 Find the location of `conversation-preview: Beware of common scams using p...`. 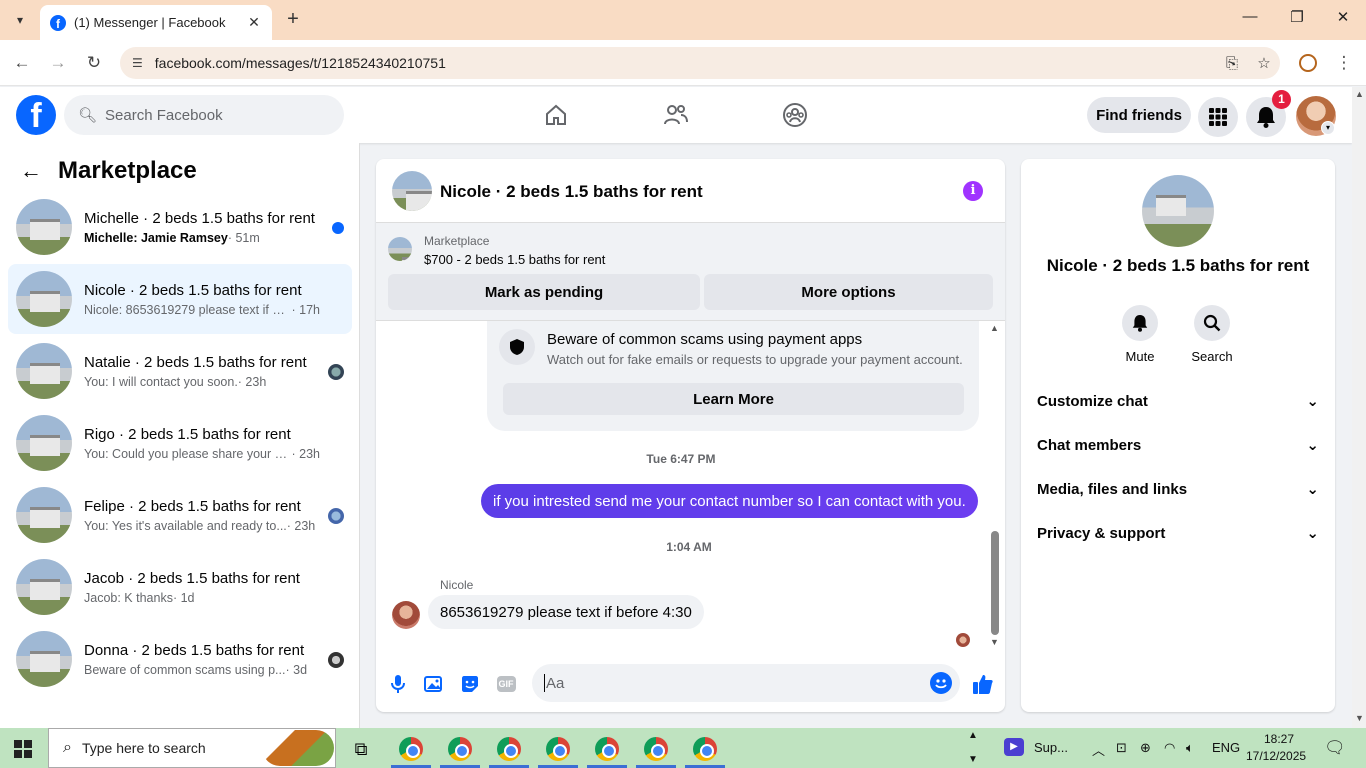

conversation-preview: Beware of common scams using p... is located at coordinates (185, 669).